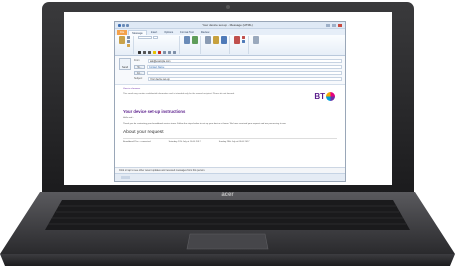 The image size is (455, 280). I want to click on attach-item-icon, so click(216, 40).